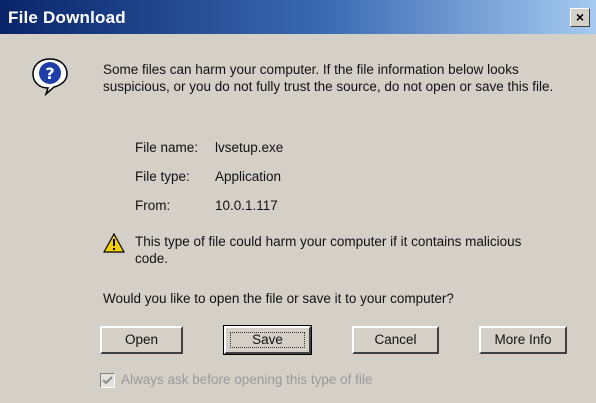 The width and height of the screenshot is (596, 403). I want to click on focus-ring, so click(267, 340).